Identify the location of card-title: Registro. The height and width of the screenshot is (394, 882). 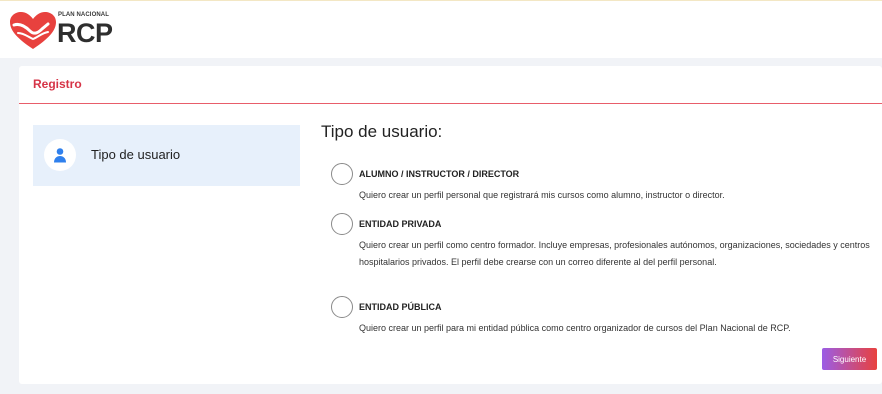
(57, 84).